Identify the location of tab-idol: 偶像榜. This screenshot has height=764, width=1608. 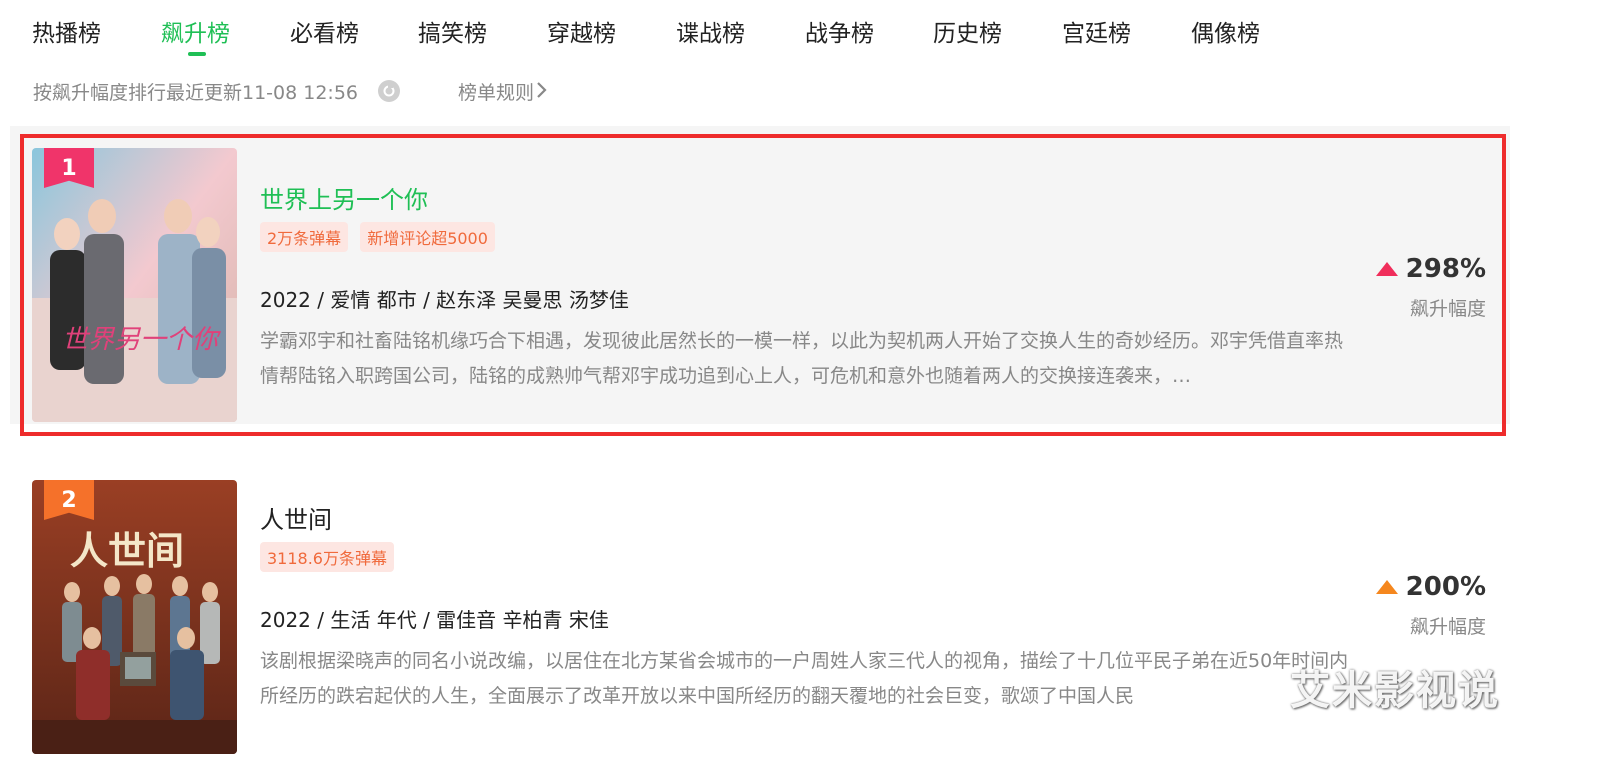
(1225, 31).